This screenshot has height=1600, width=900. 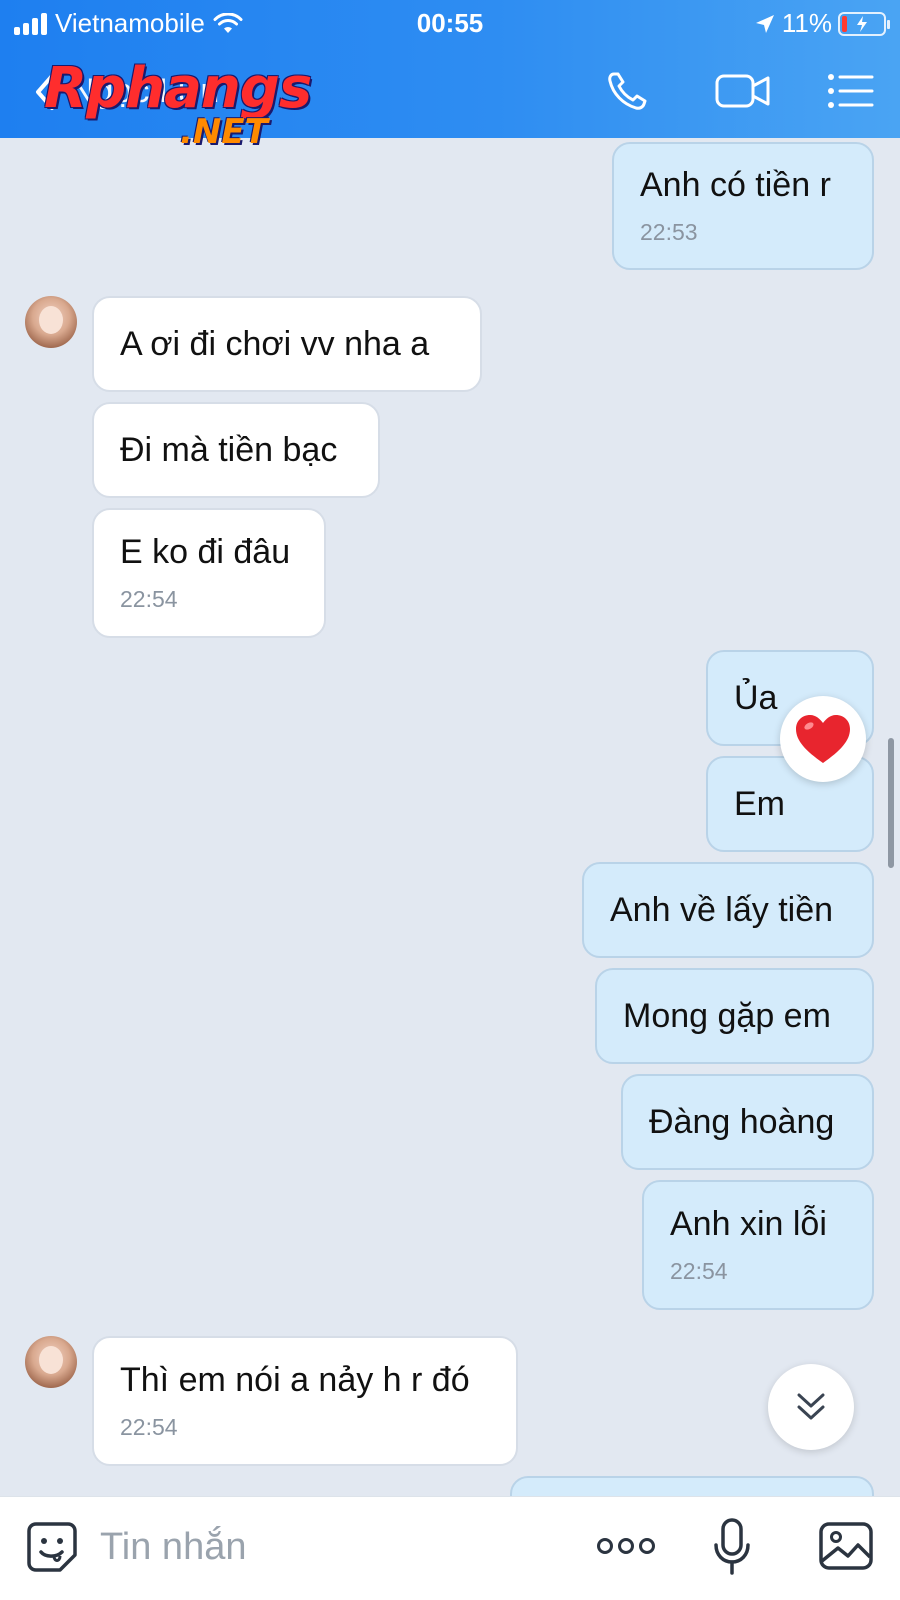 I want to click on message-bubble-outgoing: Đàng hoàng, so click(x=747, y=1122).